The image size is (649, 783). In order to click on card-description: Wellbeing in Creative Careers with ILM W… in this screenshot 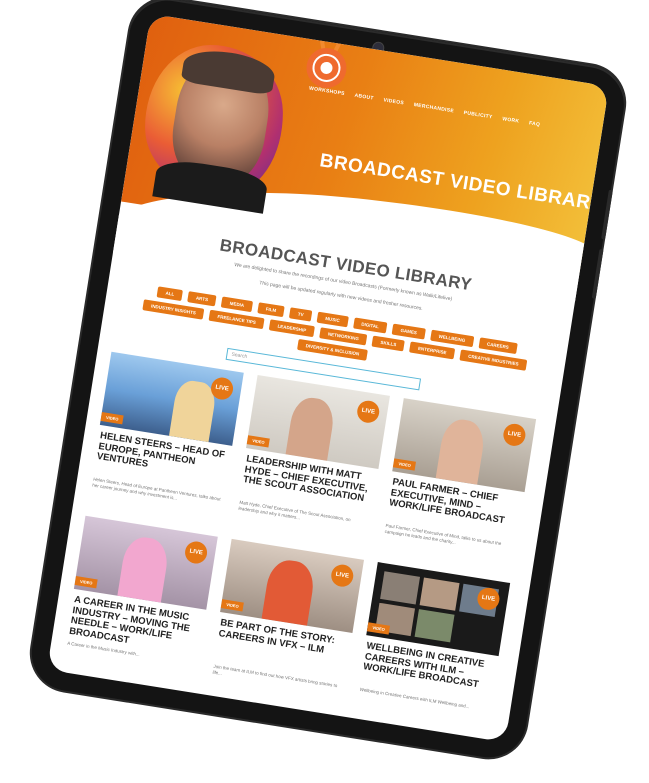, I will do `click(414, 698)`.